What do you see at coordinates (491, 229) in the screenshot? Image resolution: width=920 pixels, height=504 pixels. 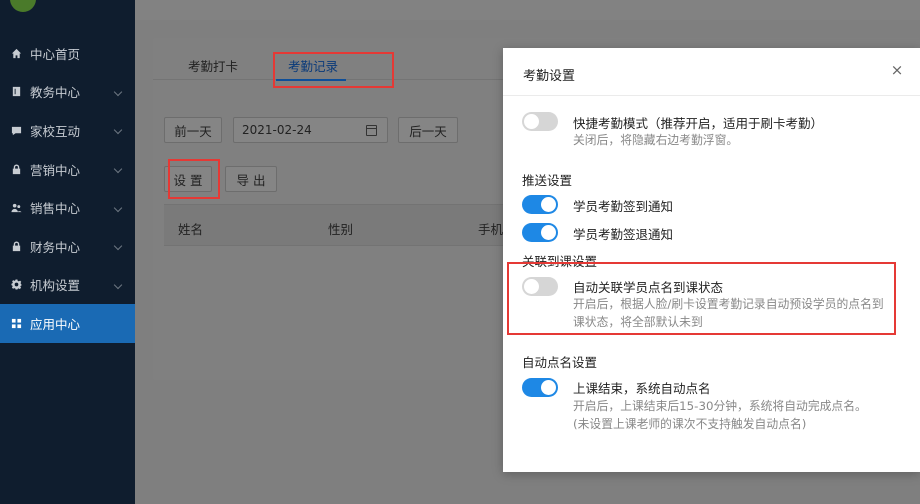 I see `column-header-phone: 手机` at bounding box center [491, 229].